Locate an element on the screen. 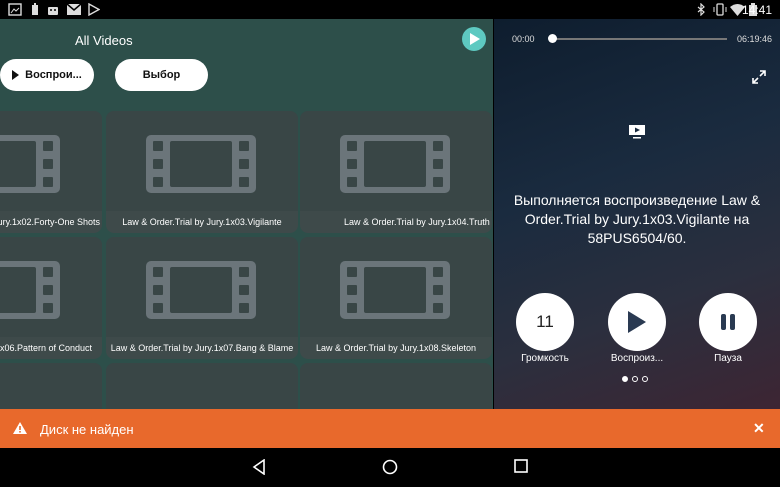  video-tile: Law & Order.Trial by Jury.1x03.Vigilante is located at coordinates (202, 172).